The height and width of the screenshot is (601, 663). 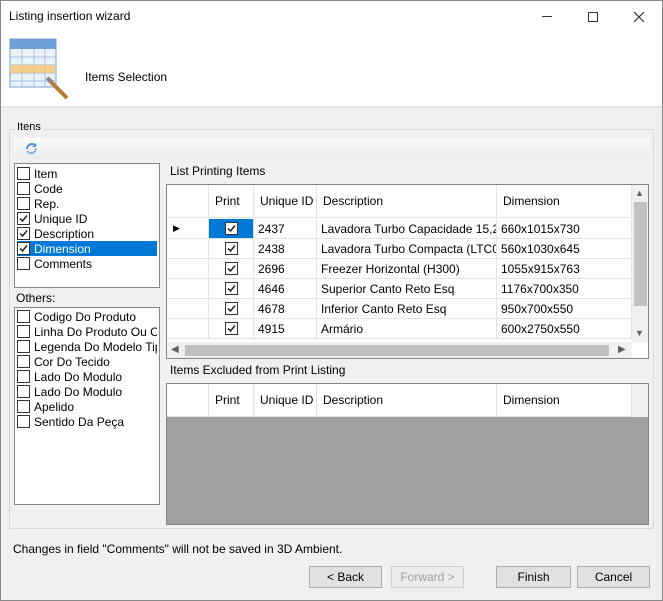 What do you see at coordinates (87, 421) in the screenshot?
I see `other-item: Sentido Da Peça` at bounding box center [87, 421].